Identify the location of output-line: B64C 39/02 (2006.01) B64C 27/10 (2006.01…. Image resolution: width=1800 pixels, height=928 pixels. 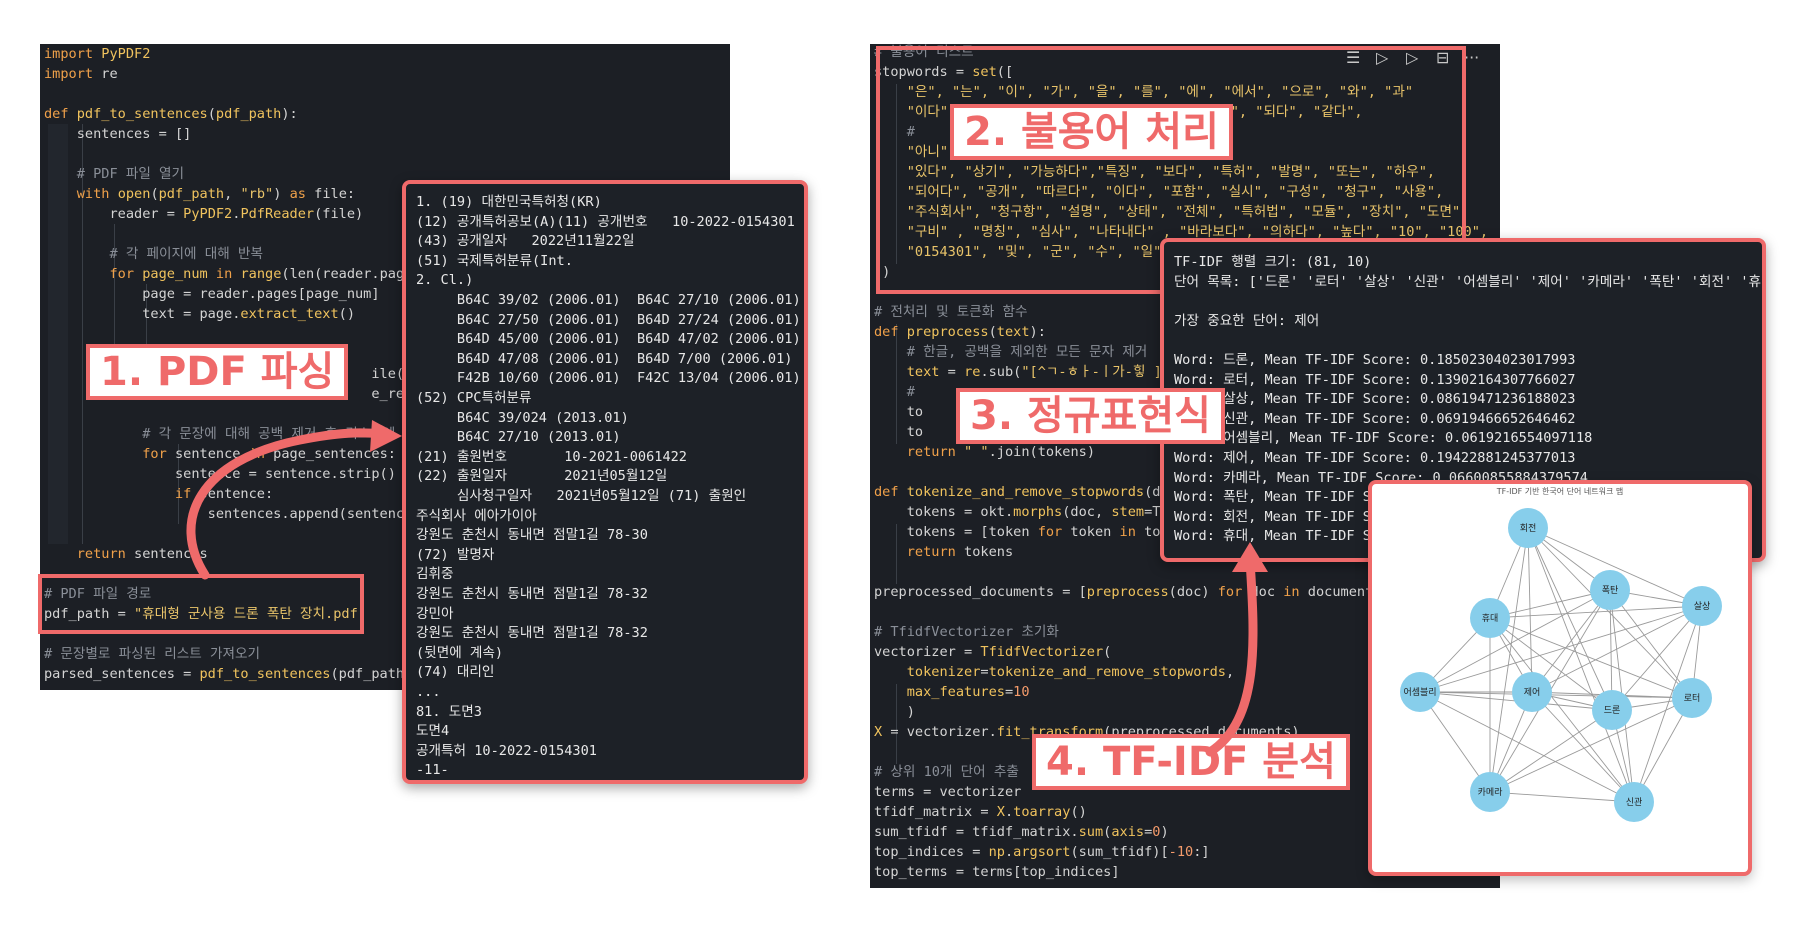
(608, 300).